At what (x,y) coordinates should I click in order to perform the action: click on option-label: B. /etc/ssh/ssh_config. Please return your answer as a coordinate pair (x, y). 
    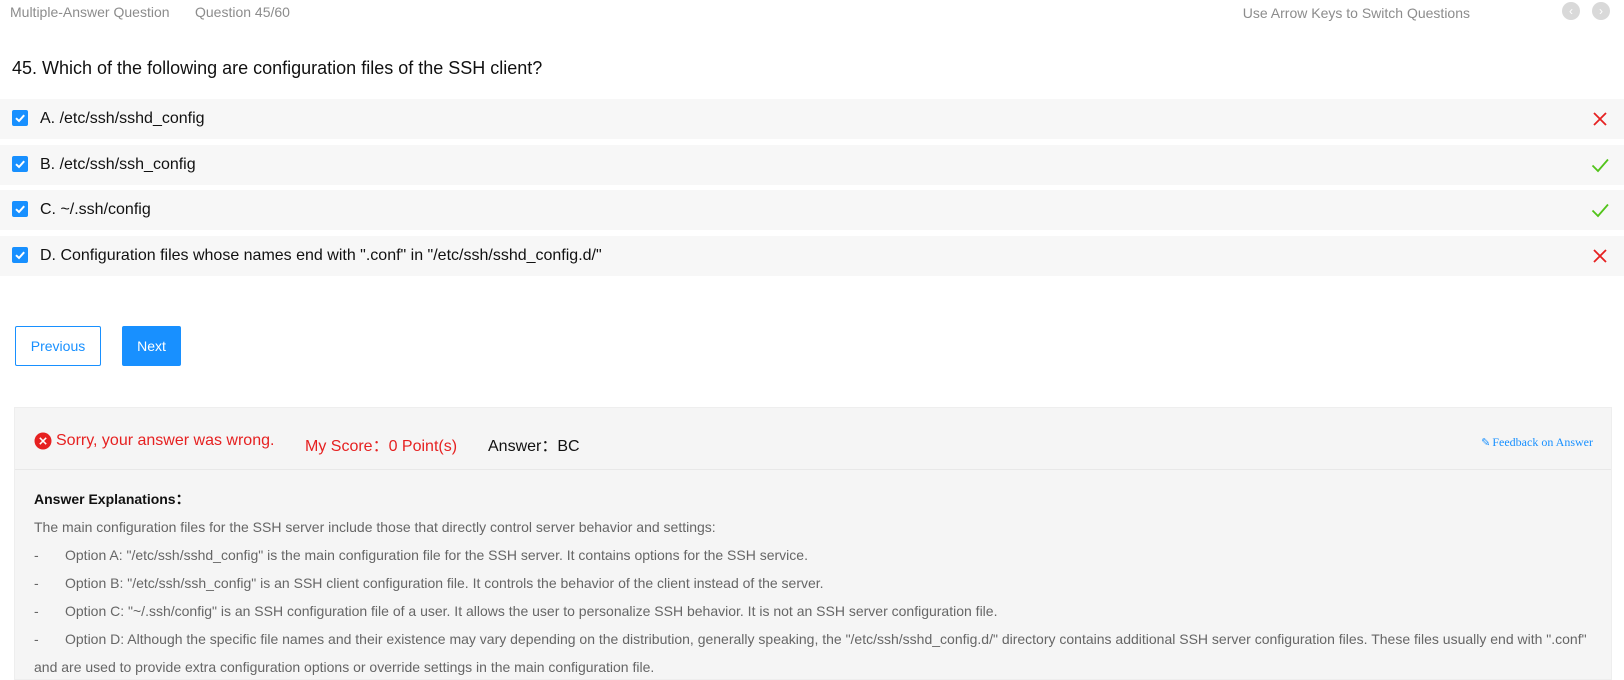
    Looking at the image, I should click on (118, 164).